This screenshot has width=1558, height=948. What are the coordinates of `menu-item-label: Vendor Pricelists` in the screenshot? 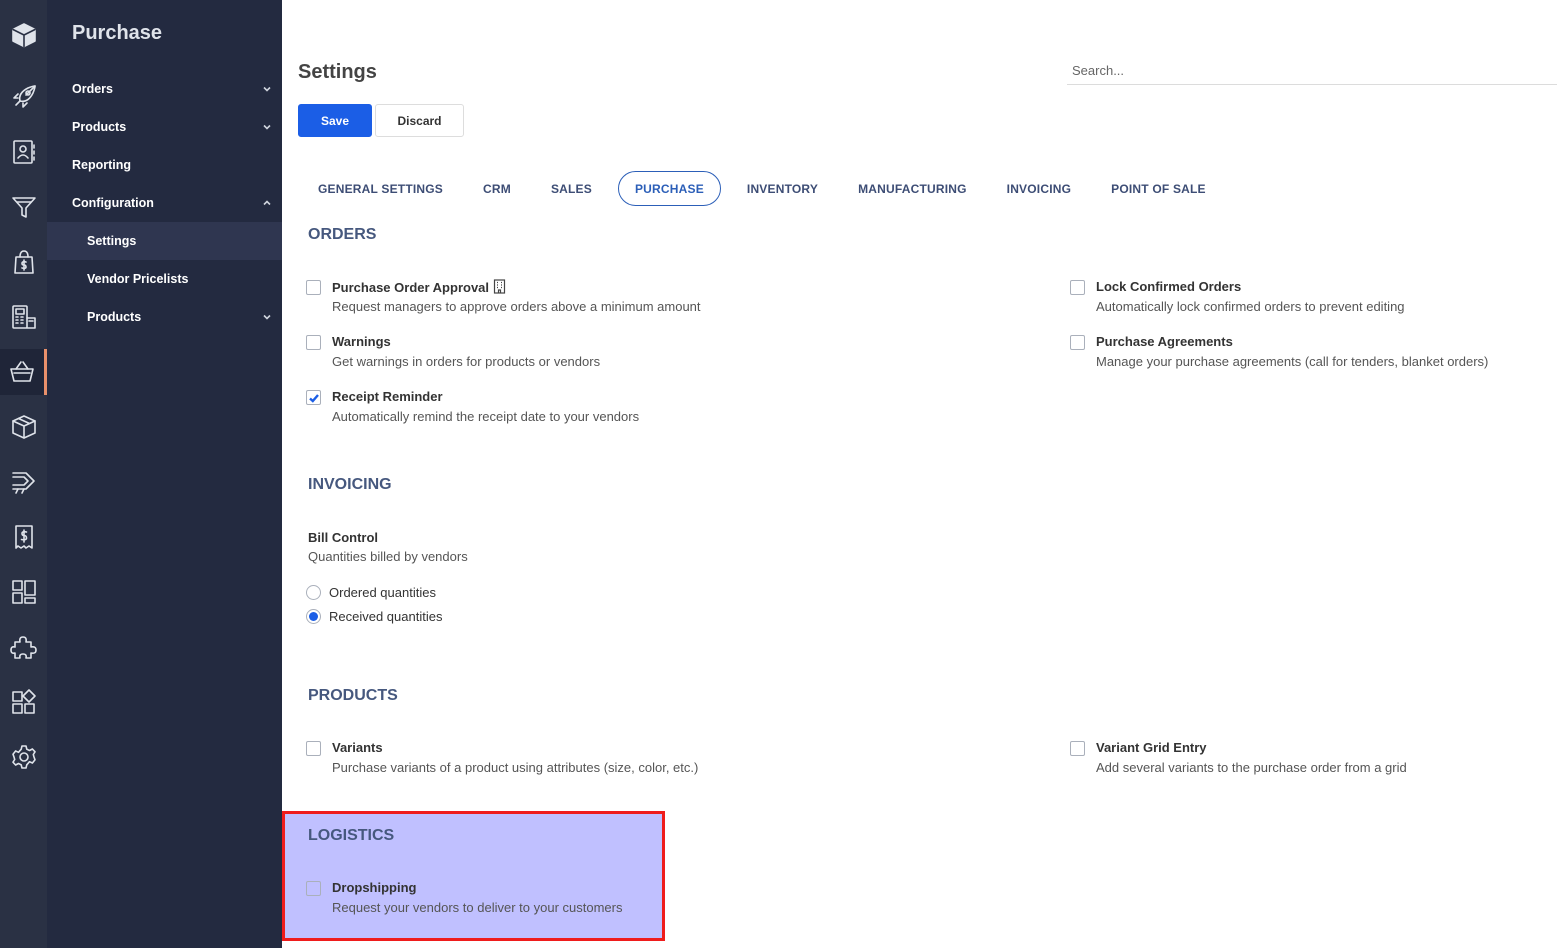 It's located at (138, 279).